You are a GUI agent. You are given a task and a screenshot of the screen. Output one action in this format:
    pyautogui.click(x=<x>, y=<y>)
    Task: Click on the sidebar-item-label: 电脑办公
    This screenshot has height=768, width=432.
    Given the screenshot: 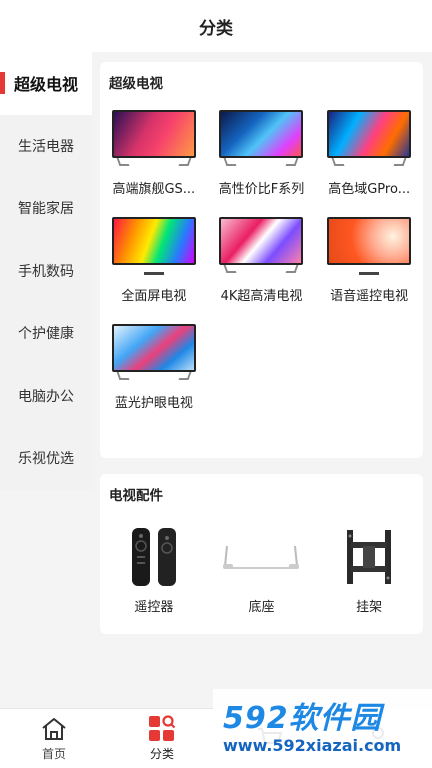 What is the action you would take?
    pyautogui.click(x=46, y=396)
    